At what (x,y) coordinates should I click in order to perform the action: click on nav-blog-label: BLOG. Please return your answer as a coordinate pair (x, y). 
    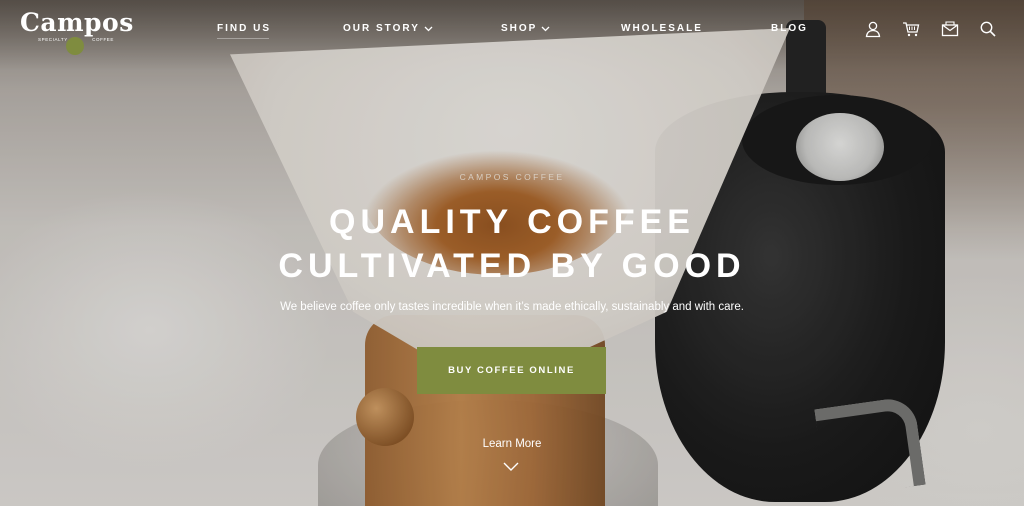
    Looking at the image, I should click on (789, 28).